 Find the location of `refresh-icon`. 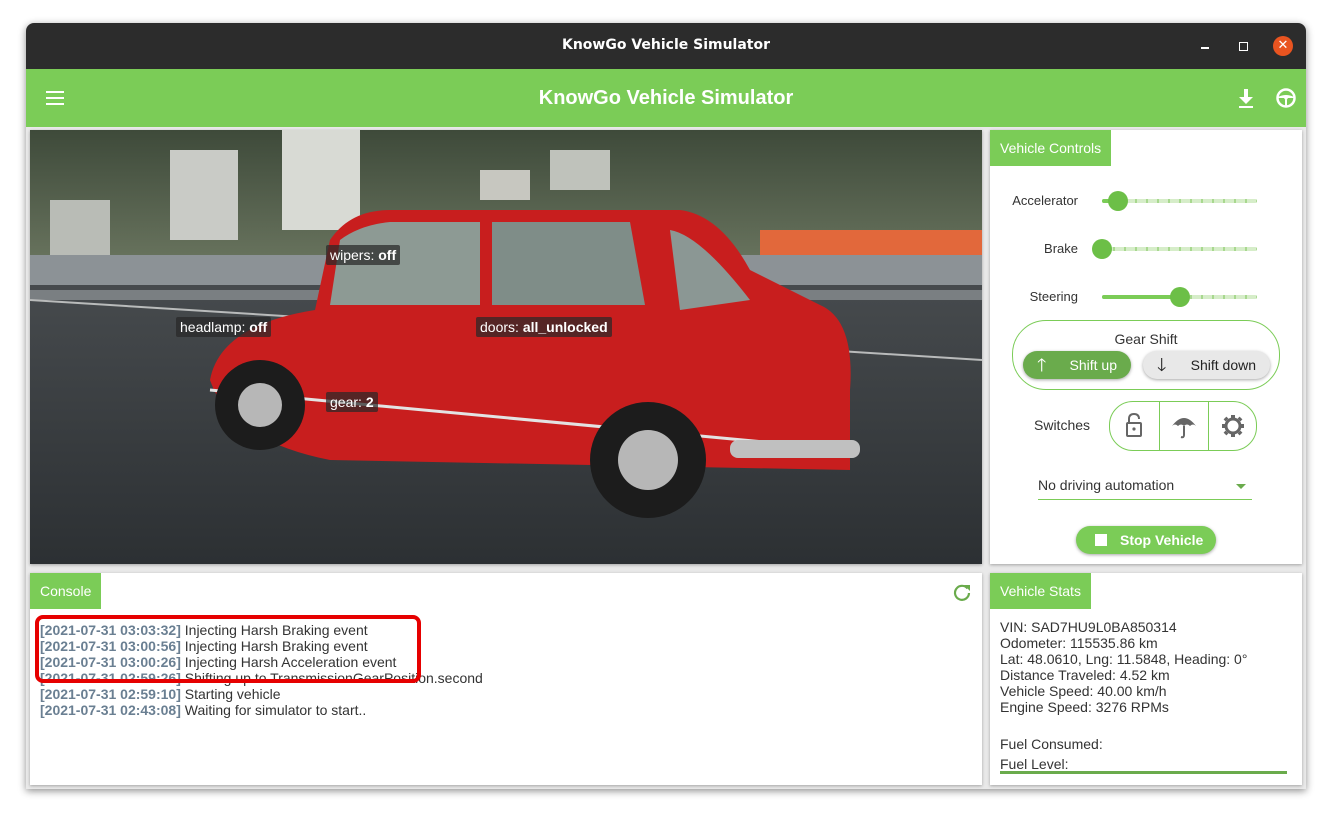

refresh-icon is located at coordinates (962, 593).